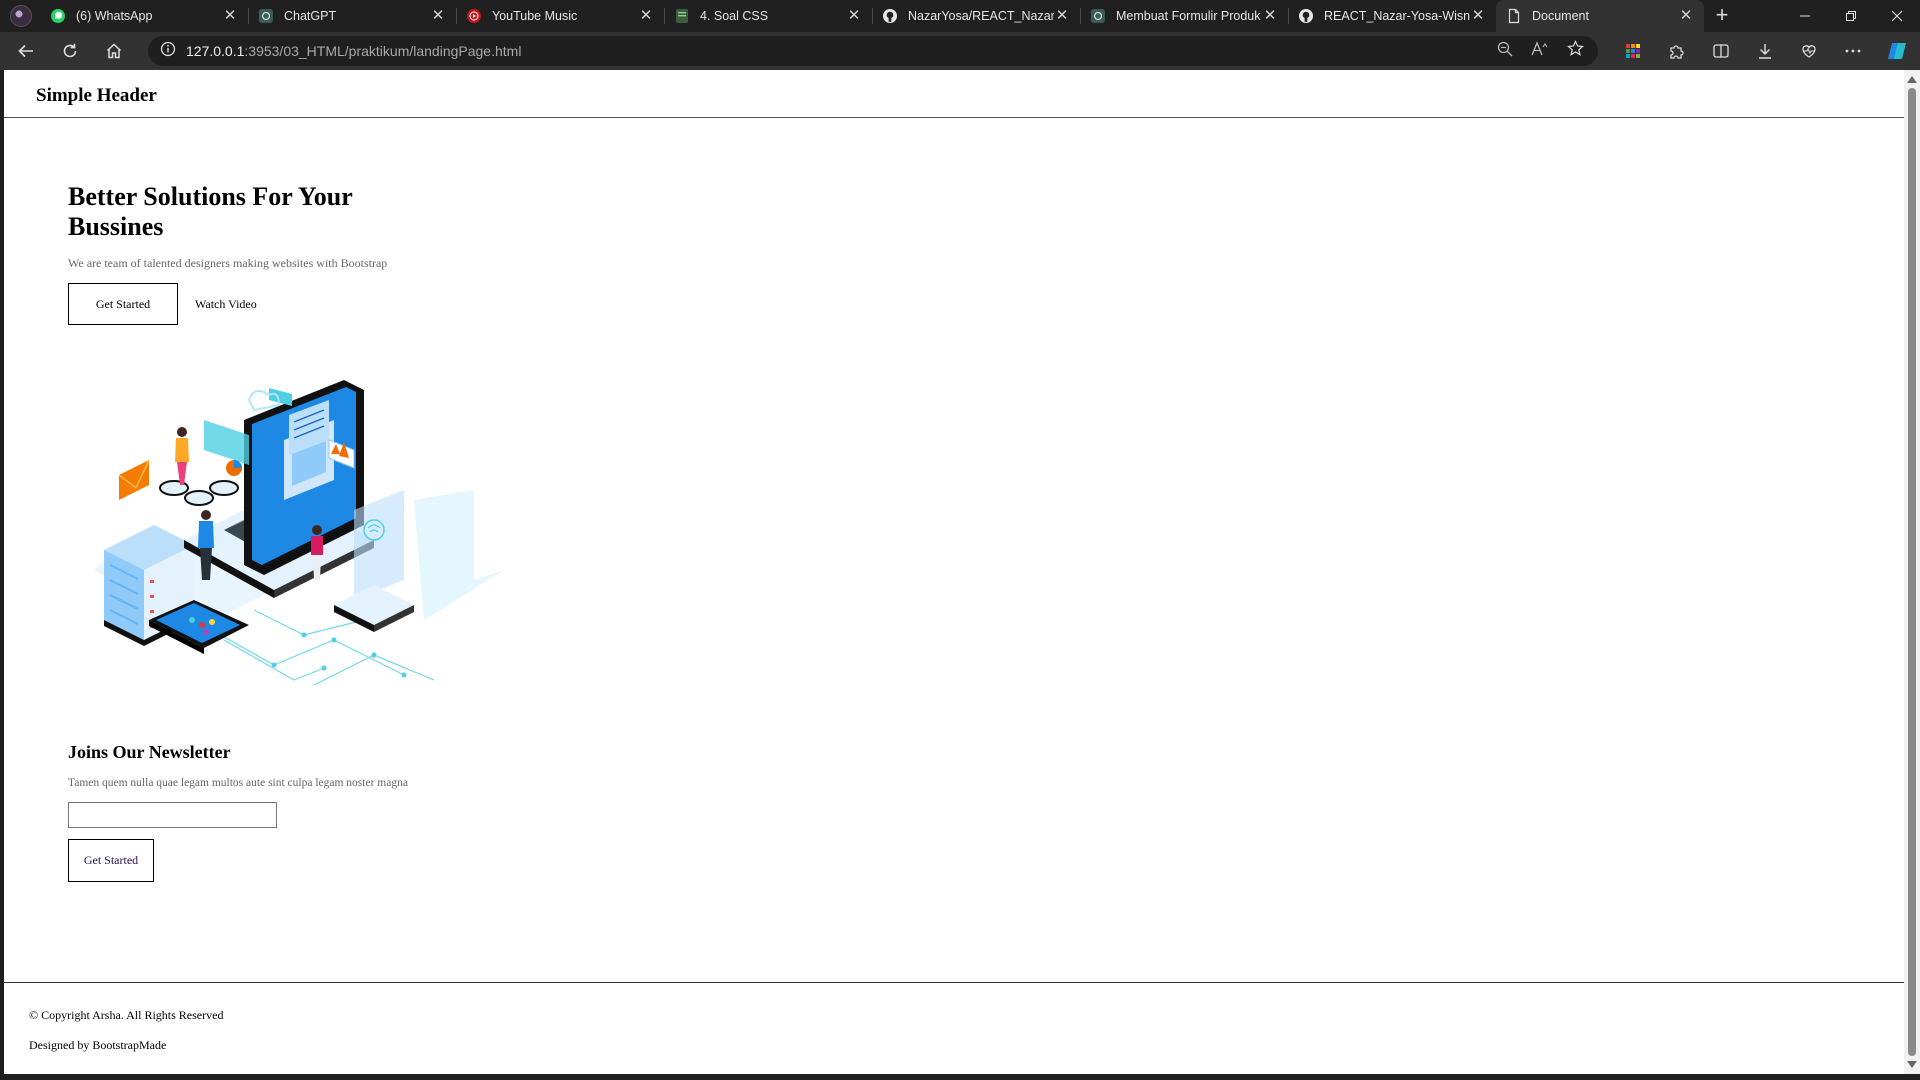 The width and height of the screenshot is (1920, 1080). I want to click on footer-credit: Designed by BootstrapMade, so click(98, 1045).